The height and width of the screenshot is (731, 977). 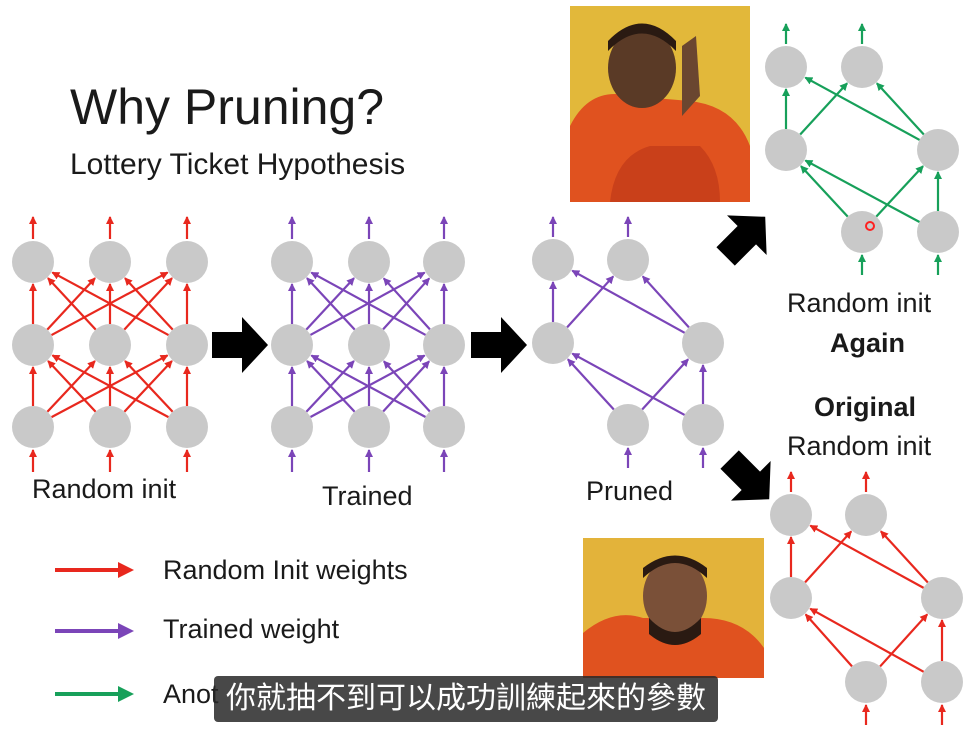 What do you see at coordinates (191, 694) in the screenshot?
I see `legend-another: Anot` at bounding box center [191, 694].